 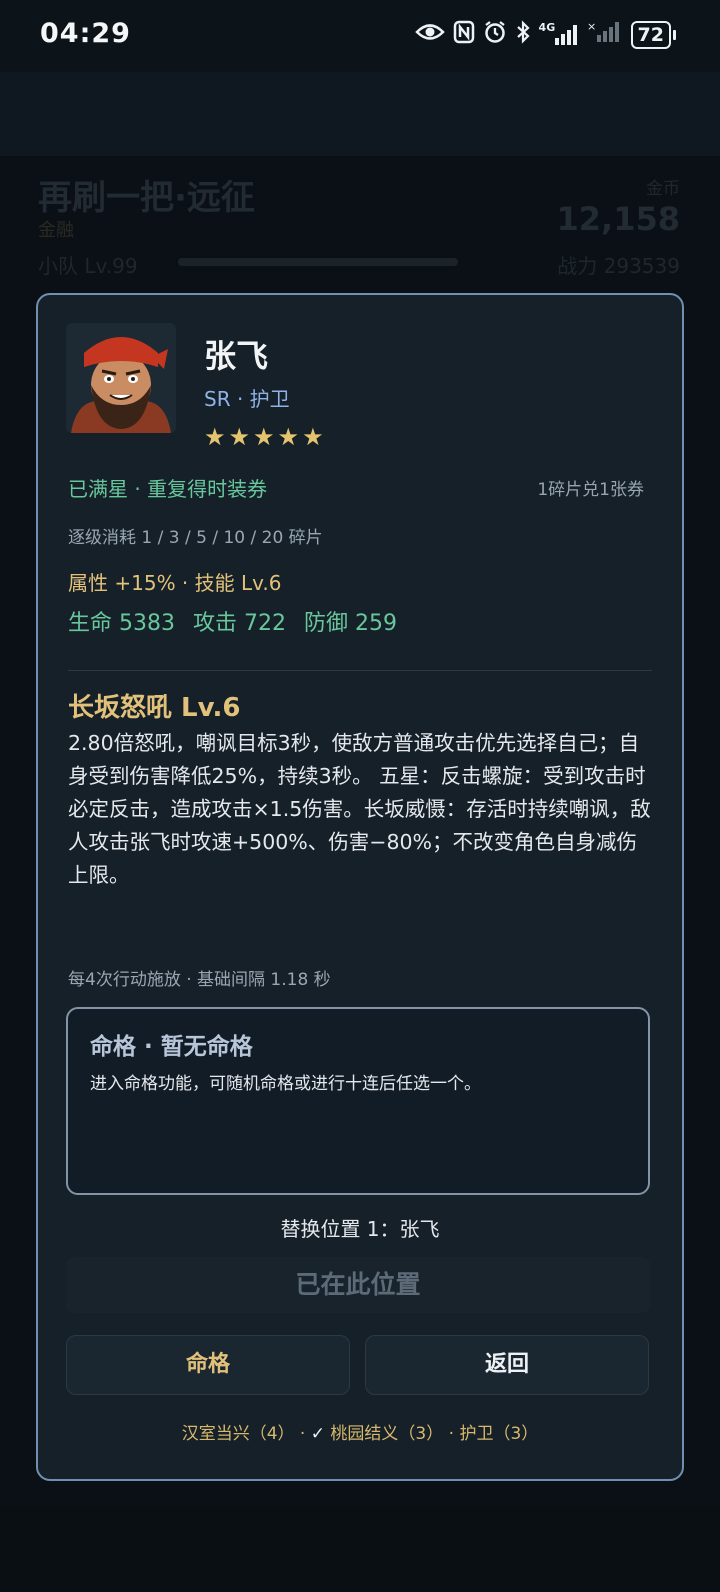 I want to click on hero-name: 张飞, so click(x=236, y=356).